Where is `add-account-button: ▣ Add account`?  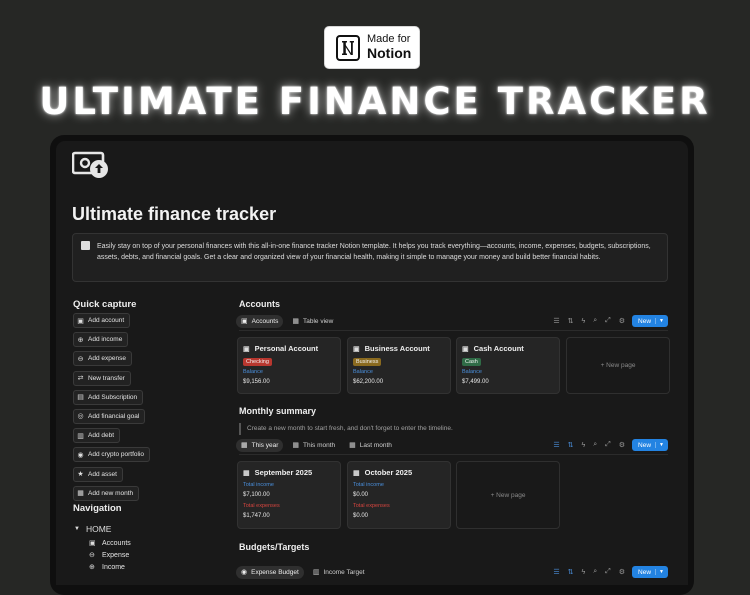
add-account-button: ▣ Add account is located at coordinates (102, 320).